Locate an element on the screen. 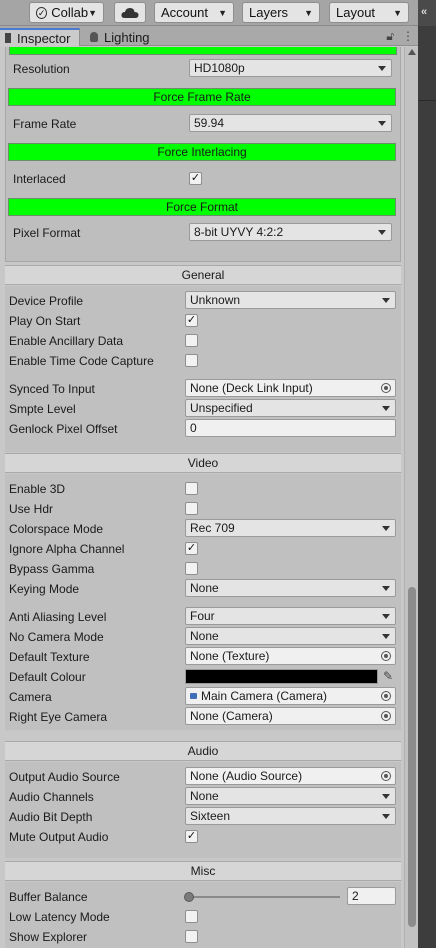 This screenshot has width=436, height=948. enable3d-checkbox is located at coordinates (191, 488).